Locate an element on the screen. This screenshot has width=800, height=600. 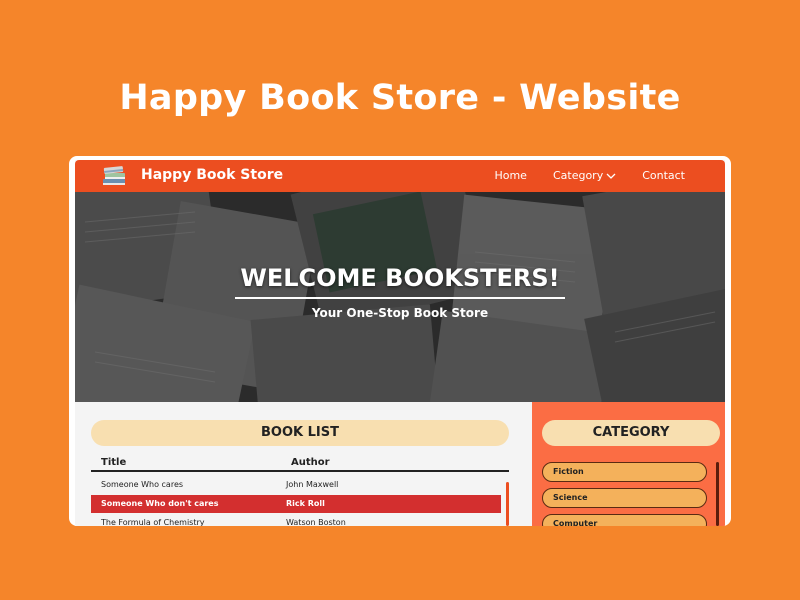
category-item-computer: Computer is located at coordinates (624, 520).